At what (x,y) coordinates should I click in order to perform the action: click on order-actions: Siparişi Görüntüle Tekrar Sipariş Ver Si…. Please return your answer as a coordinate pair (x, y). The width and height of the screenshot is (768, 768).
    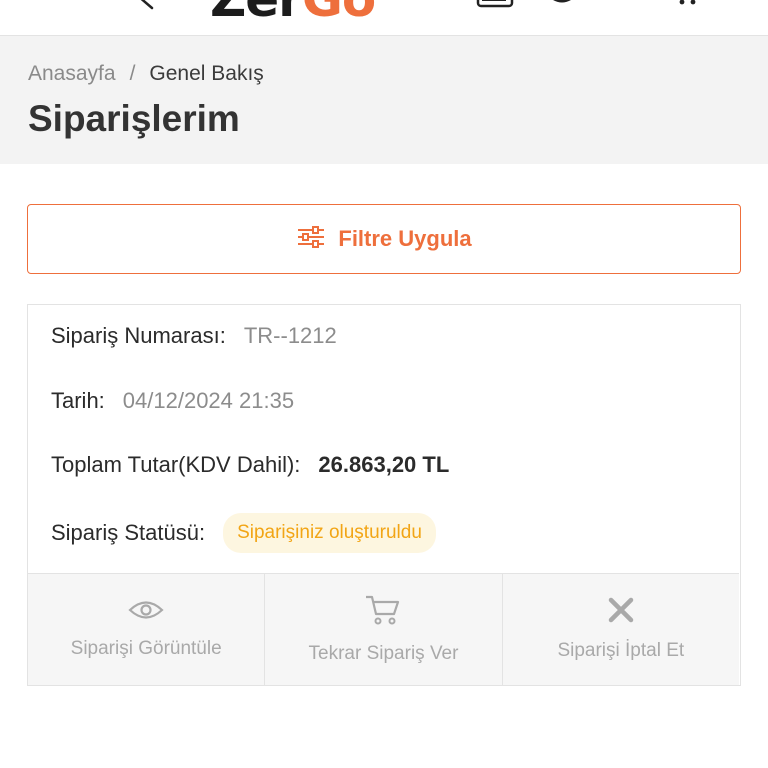
    Looking at the image, I should click on (383, 629).